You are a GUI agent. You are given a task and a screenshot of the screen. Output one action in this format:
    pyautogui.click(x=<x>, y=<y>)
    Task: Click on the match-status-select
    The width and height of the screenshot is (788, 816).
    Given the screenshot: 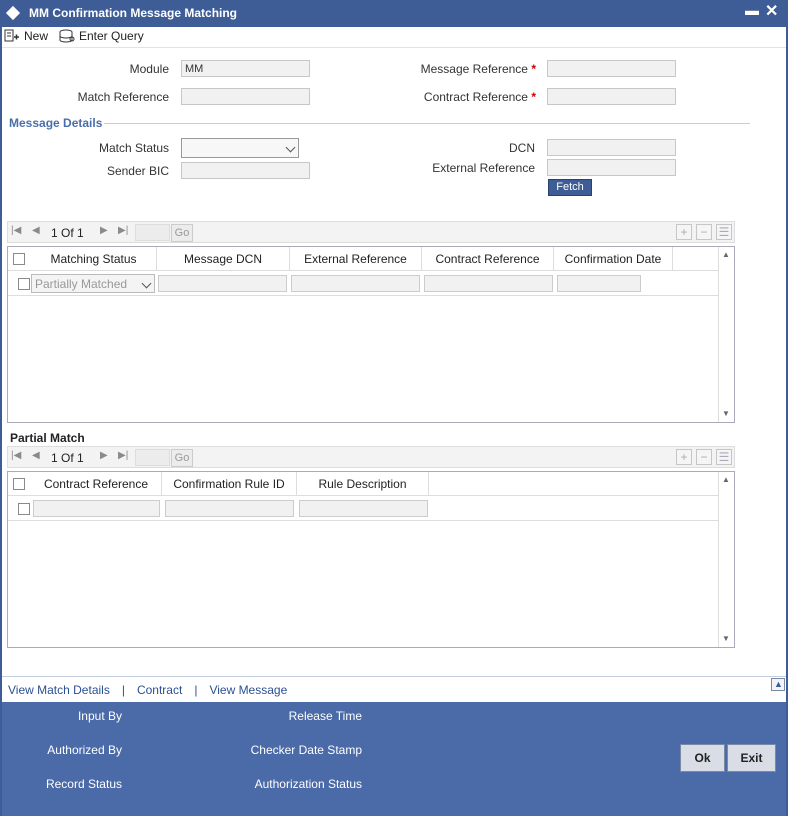 What is the action you would take?
    pyautogui.click(x=240, y=148)
    